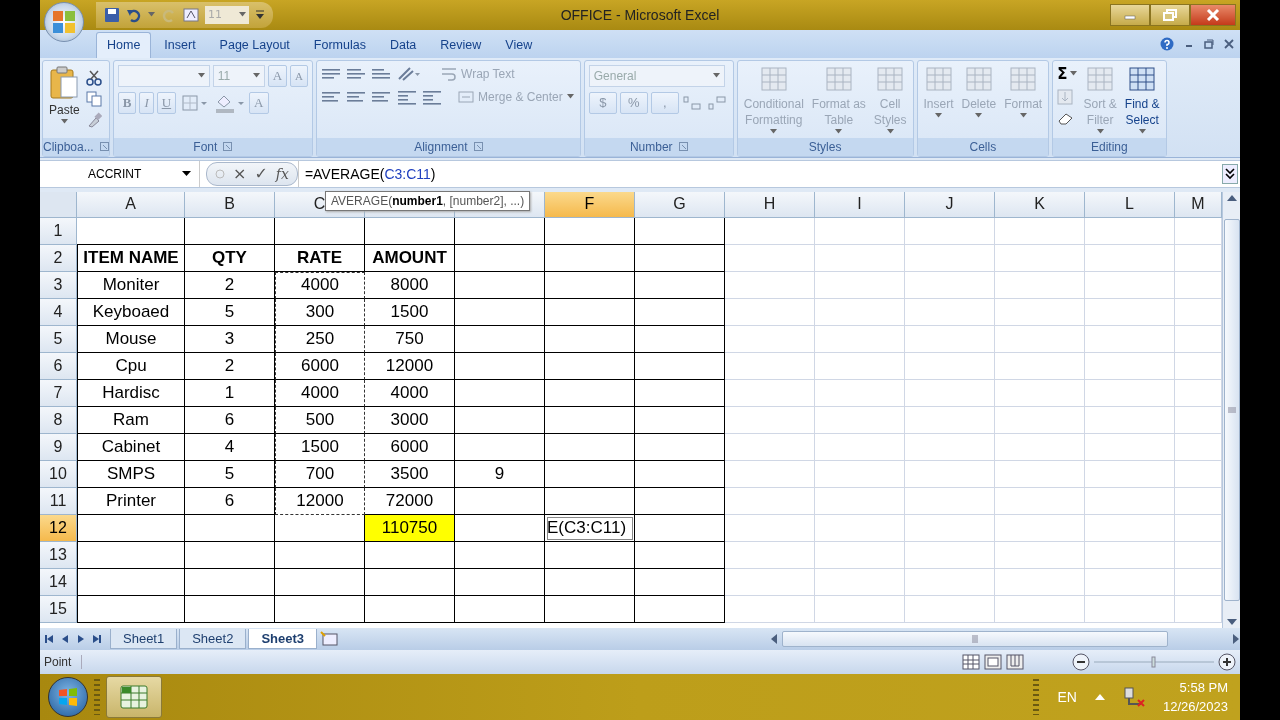  I want to click on ribbon-tab: Formulas, so click(339, 44).